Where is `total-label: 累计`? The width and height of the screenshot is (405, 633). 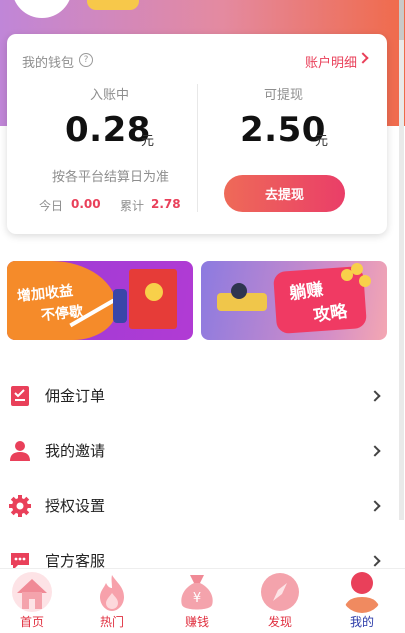
total-label: 累计 is located at coordinates (132, 206).